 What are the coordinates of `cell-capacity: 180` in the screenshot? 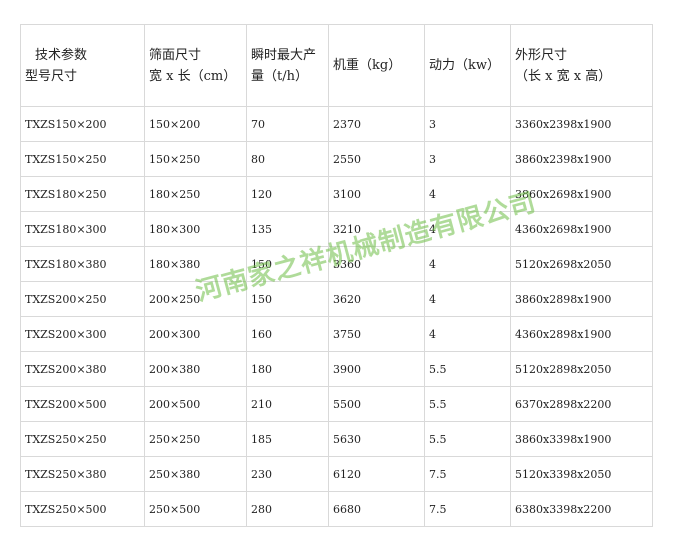 It's located at (287, 369).